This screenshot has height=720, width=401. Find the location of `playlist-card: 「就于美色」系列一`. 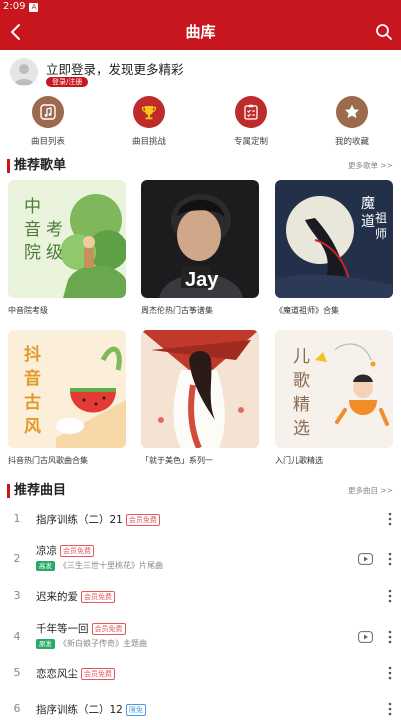

playlist-card: 「就于美色」系列一 is located at coordinates (200, 398).